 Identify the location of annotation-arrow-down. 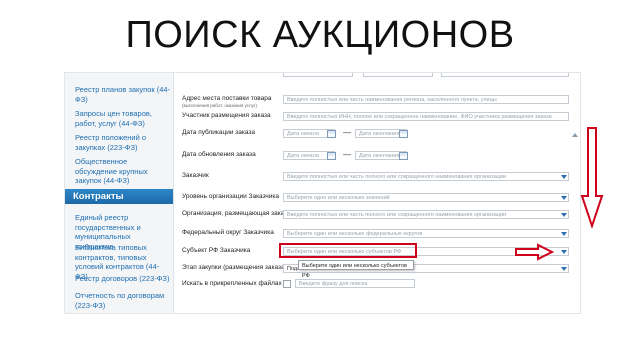
(592, 178).